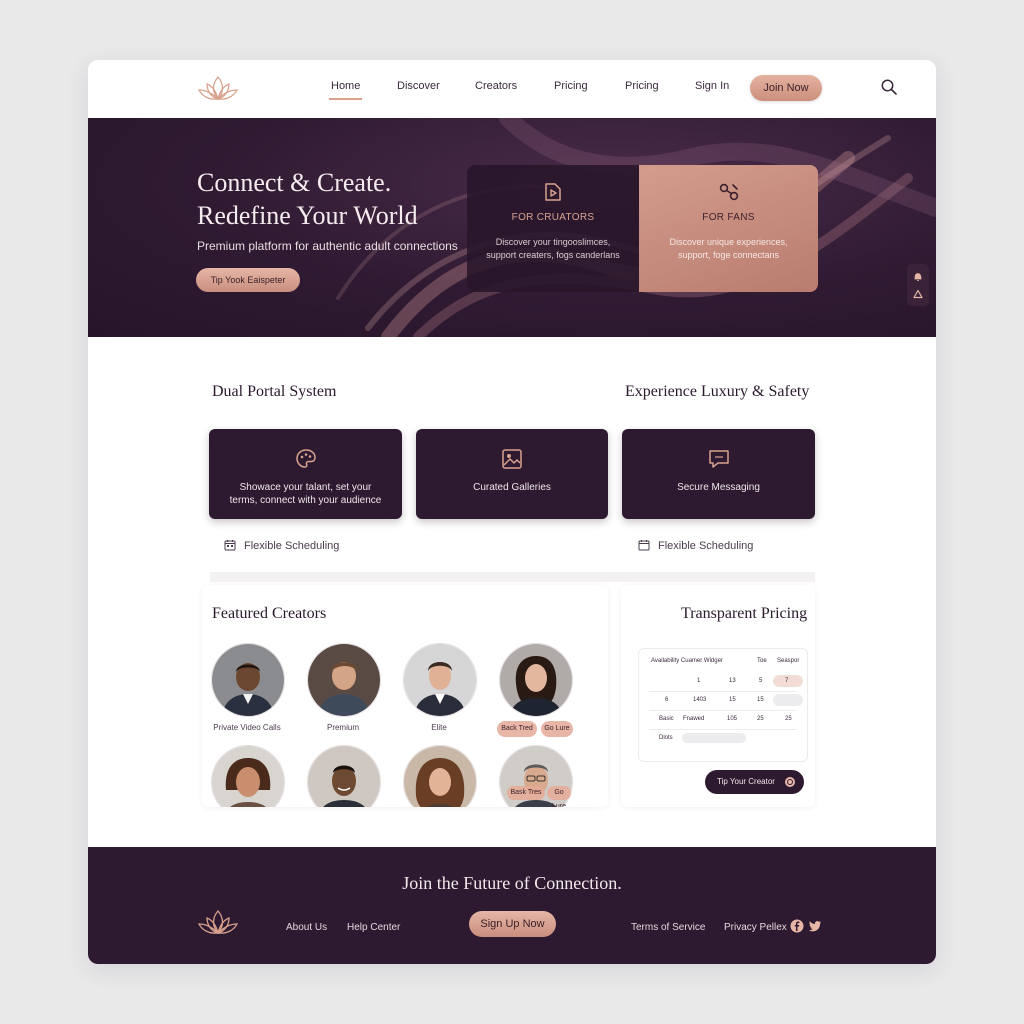 This screenshot has width=1024, height=1024. Describe the element at coordinates (274, 391) in the screenshot. I see `dual-portal-heading: Dual Portal System` at that location.